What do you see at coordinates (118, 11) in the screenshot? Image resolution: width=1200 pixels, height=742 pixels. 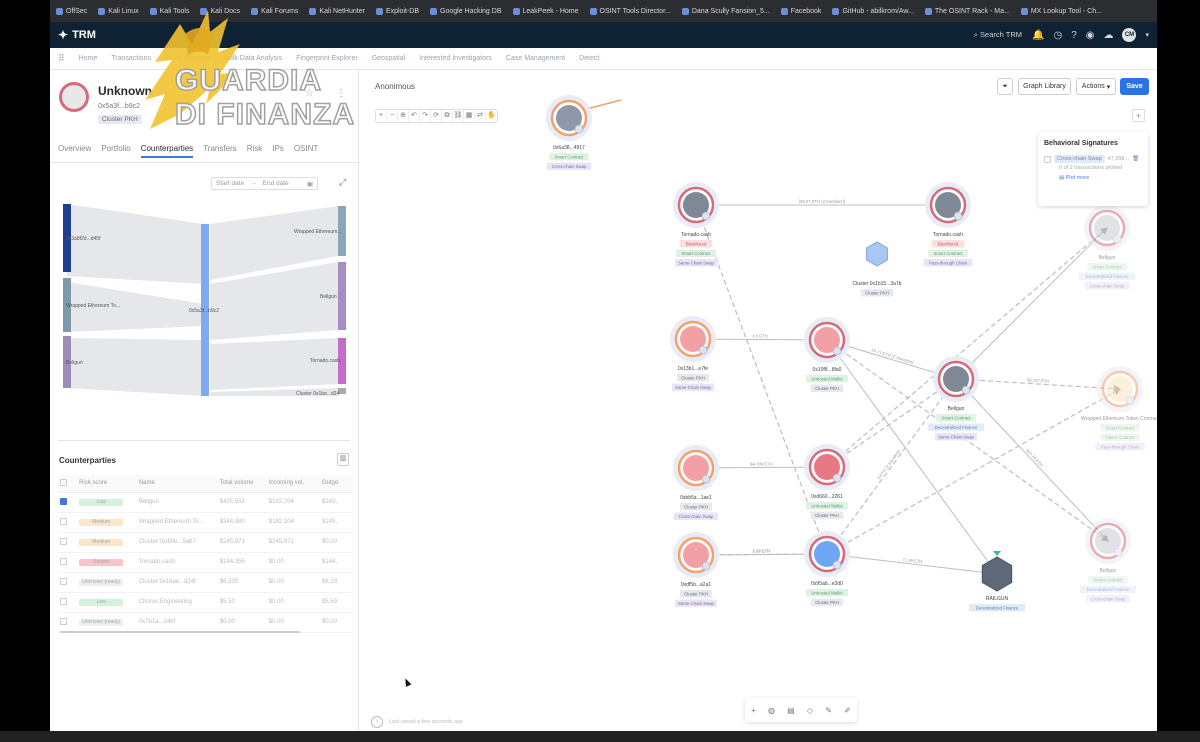 I see `bookmark-item: Kali Linux` at bounding box center [118, 11].